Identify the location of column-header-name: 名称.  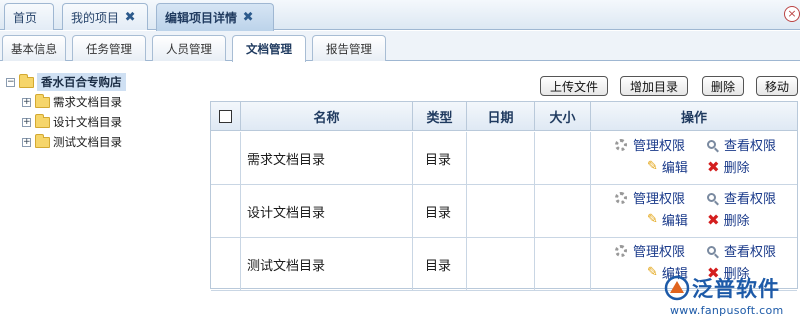
(327, 116).